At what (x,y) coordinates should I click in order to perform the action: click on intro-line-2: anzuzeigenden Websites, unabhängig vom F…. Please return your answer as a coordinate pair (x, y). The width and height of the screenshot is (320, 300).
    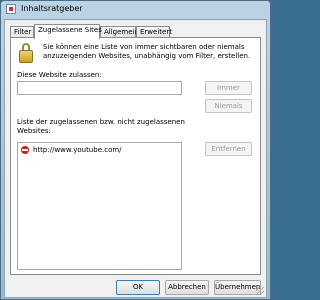
    Looking at the image, I should click on (147, 56).